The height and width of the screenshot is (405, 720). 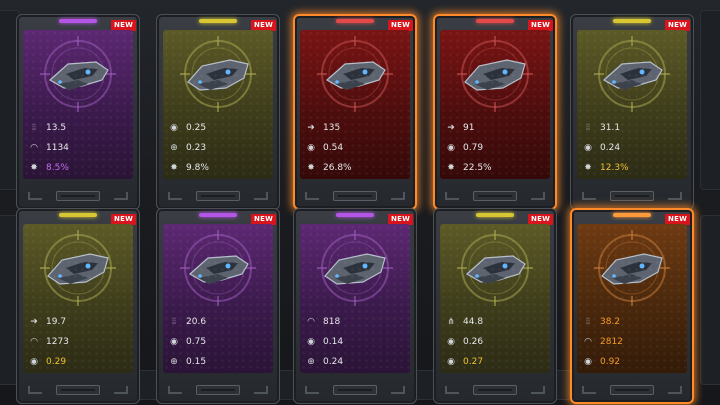 What do you see at coordinates (356, 322) in the screenshot?
I see `stat-row: ◠ 818` at bounding box center [356, 322].